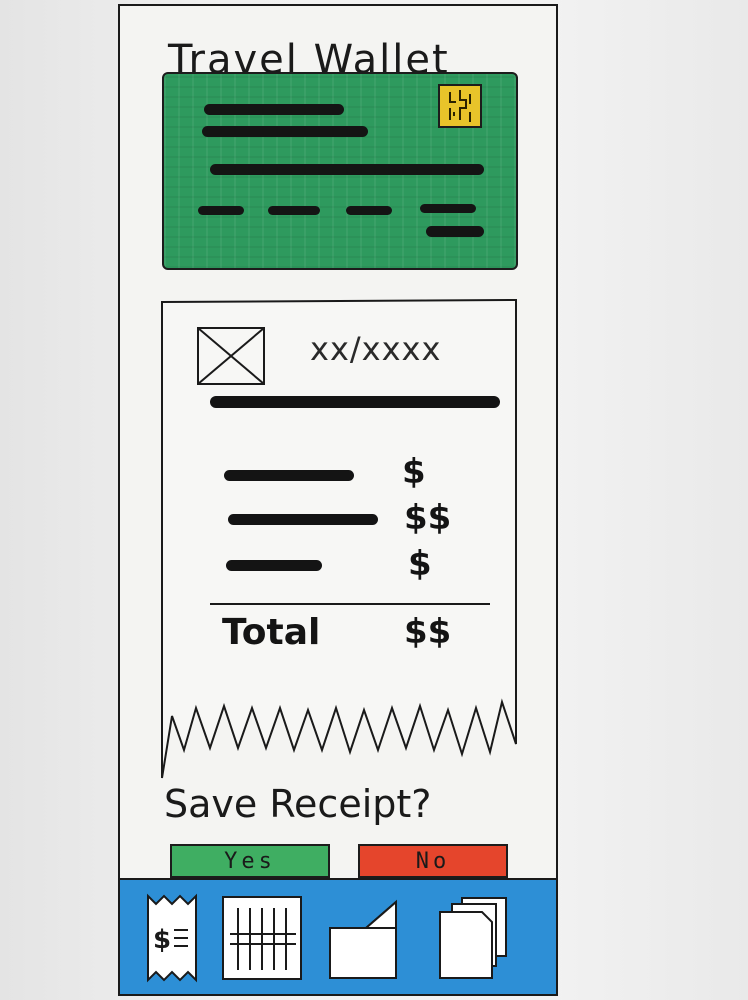  What do you see at coordinates (428, 632) in the screenshot?
I see `total-amount: $$` at bounding box center [428, 632].